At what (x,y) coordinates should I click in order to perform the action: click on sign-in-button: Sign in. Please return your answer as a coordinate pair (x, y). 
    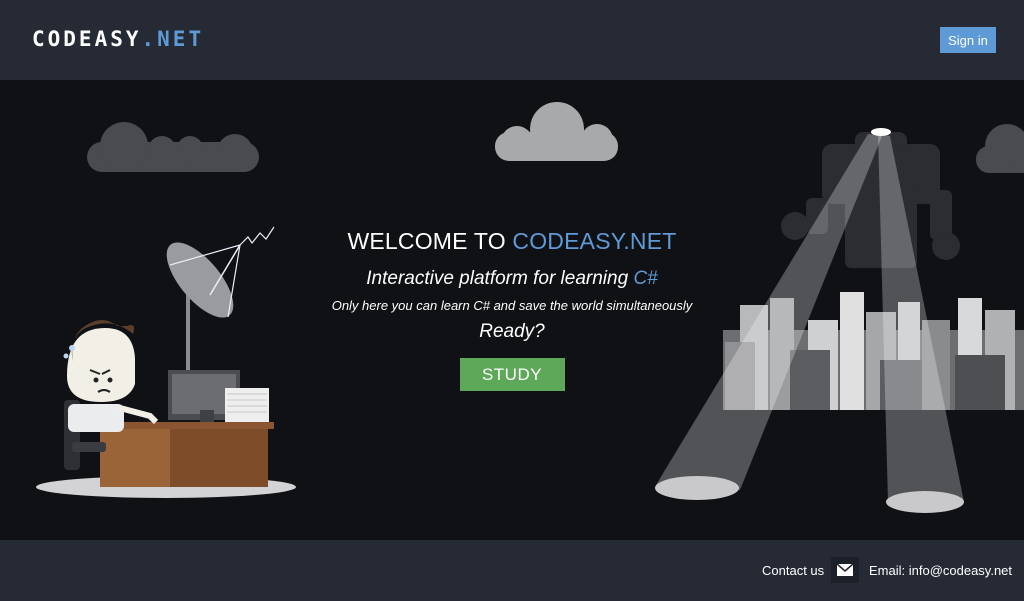
    Looking at the image, I should click on (968, 40).